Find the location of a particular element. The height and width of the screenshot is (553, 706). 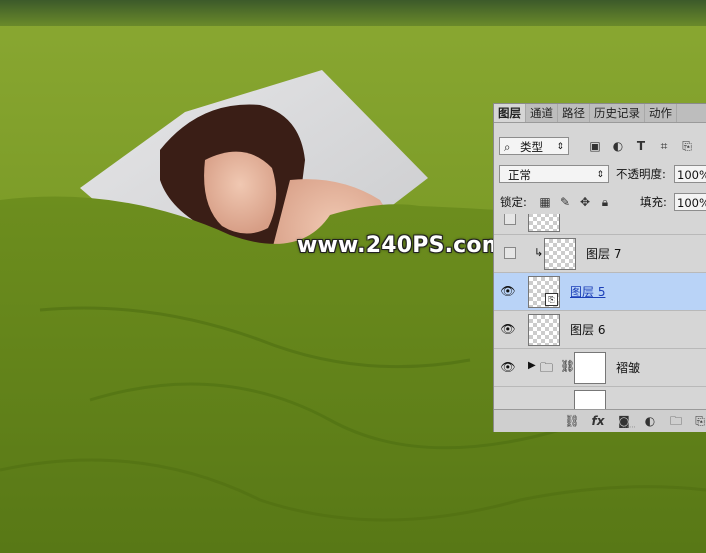

new-group-icon: 🗀︎ is located at coordinates (676, 421).